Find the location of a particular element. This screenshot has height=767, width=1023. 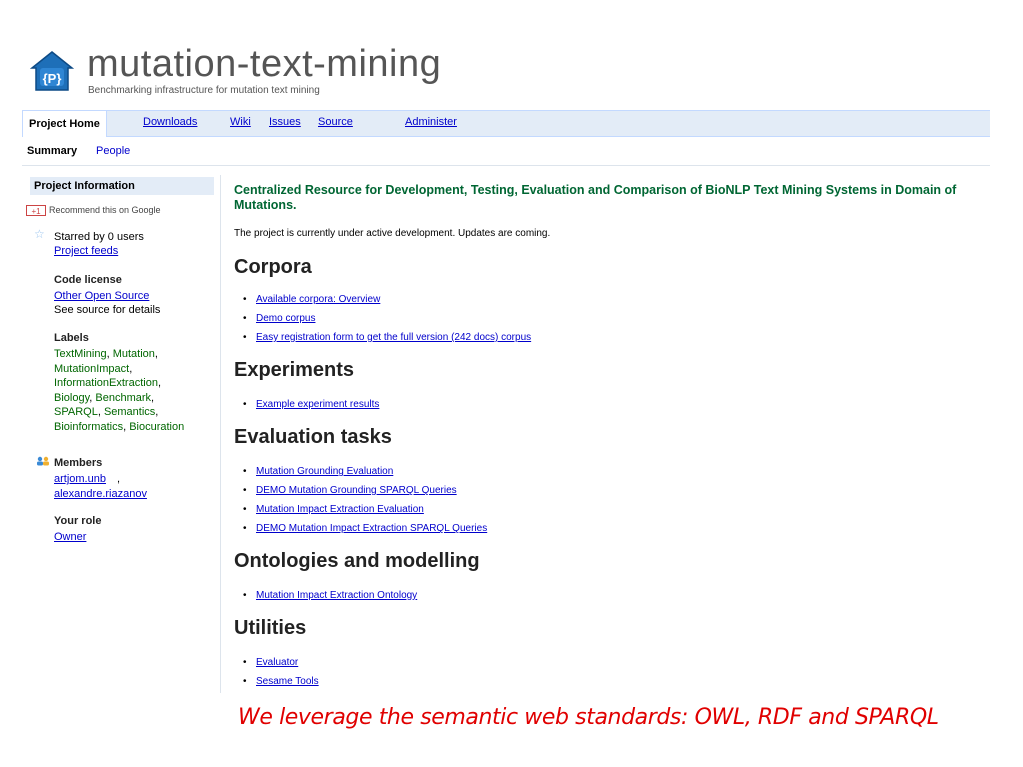

project-title: mutation-text-mining is located at coordinates (264, 64).